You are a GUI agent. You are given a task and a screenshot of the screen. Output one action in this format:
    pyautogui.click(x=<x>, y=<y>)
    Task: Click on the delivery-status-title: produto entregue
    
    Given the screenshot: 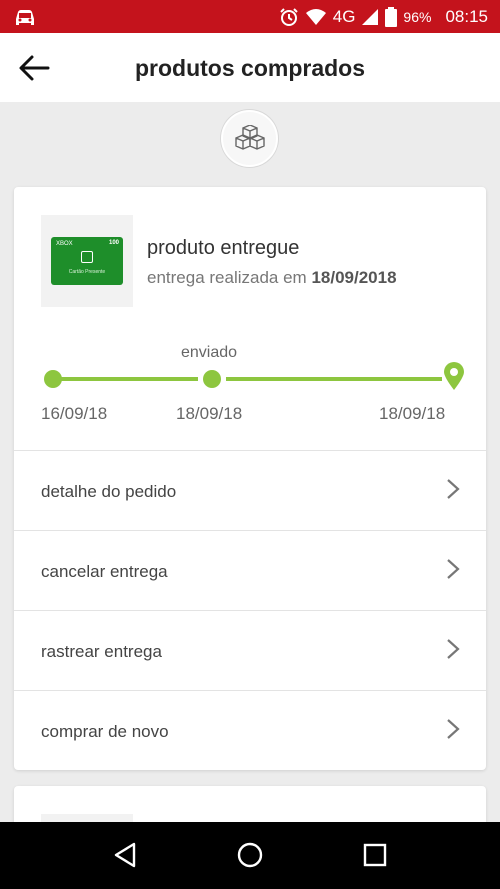 What is the action you would take?
    pyautogui.click(x=223, y=248)
    